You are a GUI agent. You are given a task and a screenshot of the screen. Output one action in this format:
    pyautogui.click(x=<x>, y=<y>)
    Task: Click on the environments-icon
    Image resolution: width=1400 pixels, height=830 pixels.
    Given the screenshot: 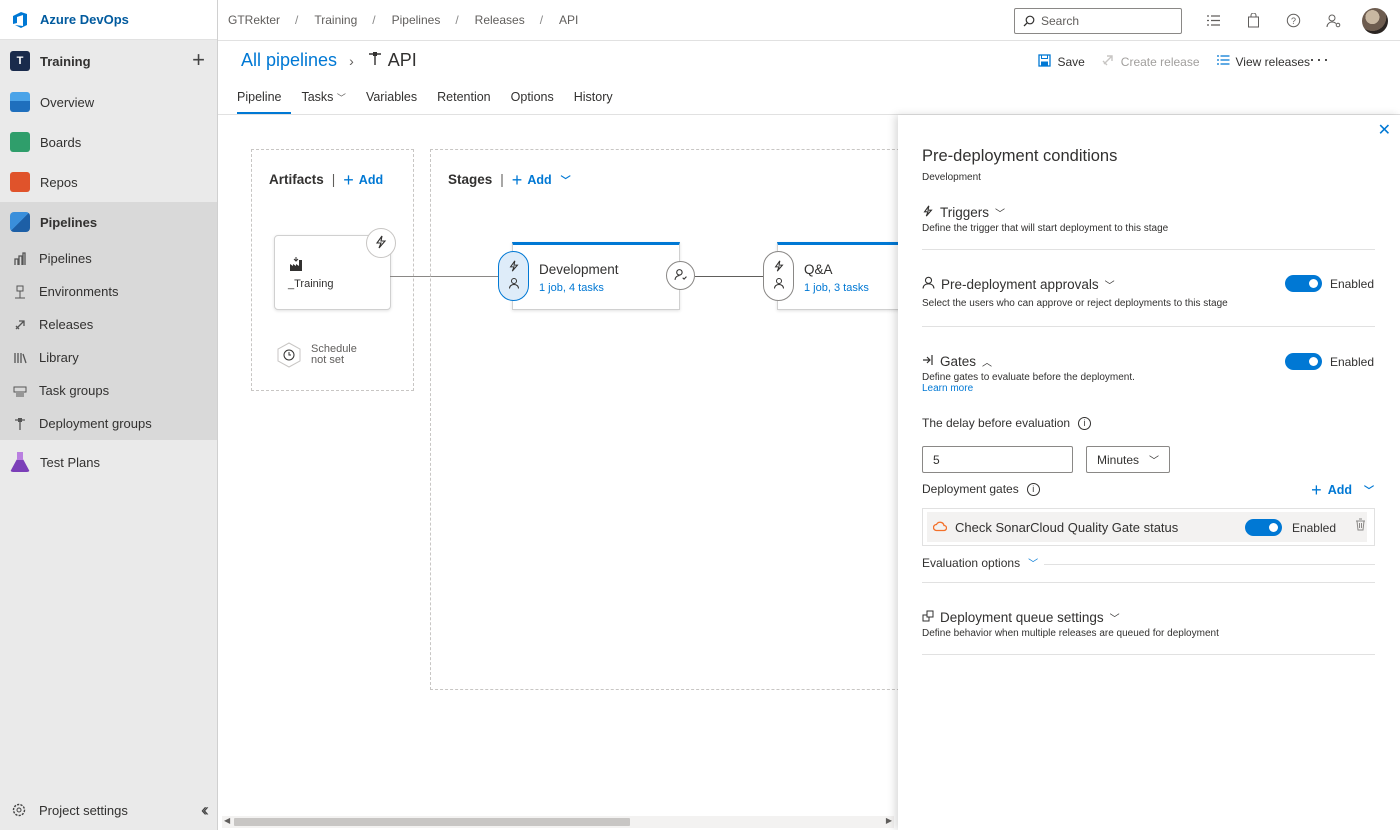 What is the action you would take?
    pyautogui.click(x=20, y=292)
    